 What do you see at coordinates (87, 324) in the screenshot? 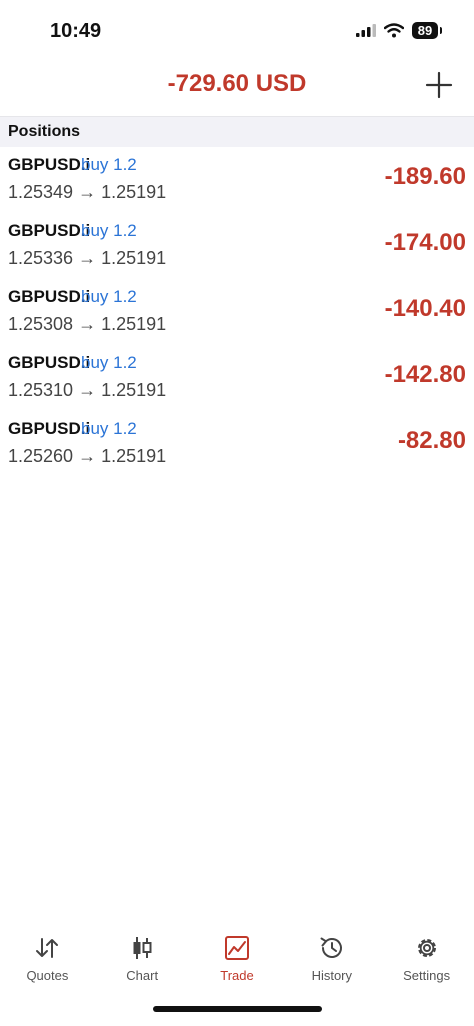
I see `position-prices: 1.25308 → 1.25191` at bounding box center [87, 324].